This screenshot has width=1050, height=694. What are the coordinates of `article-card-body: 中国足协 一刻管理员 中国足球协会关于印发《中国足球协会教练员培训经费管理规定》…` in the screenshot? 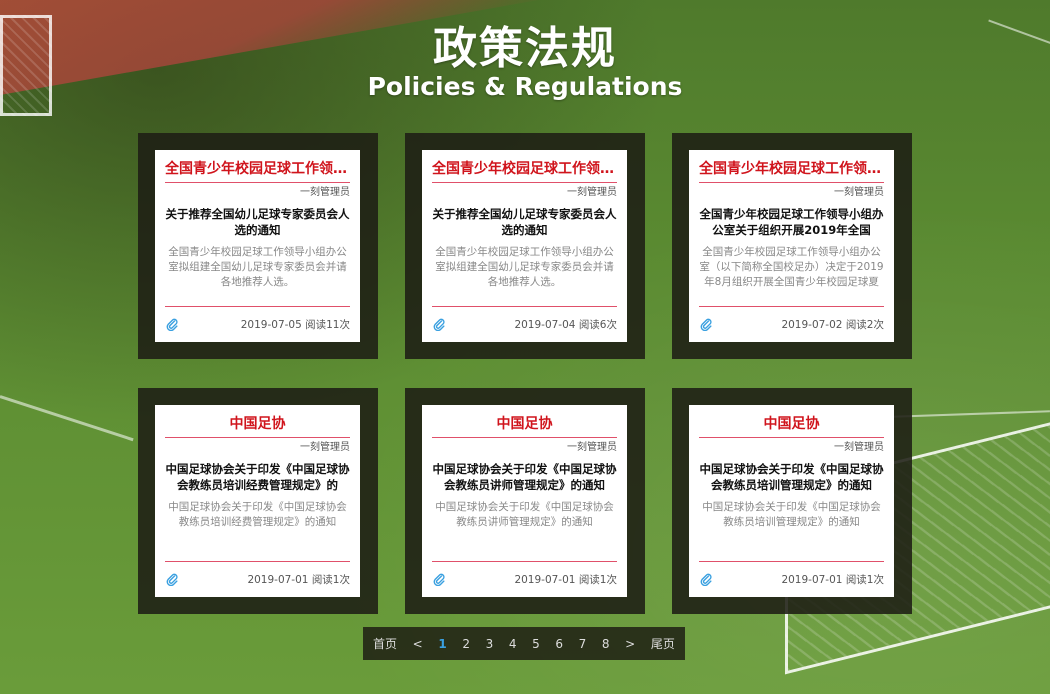 It's located at (257, 501).